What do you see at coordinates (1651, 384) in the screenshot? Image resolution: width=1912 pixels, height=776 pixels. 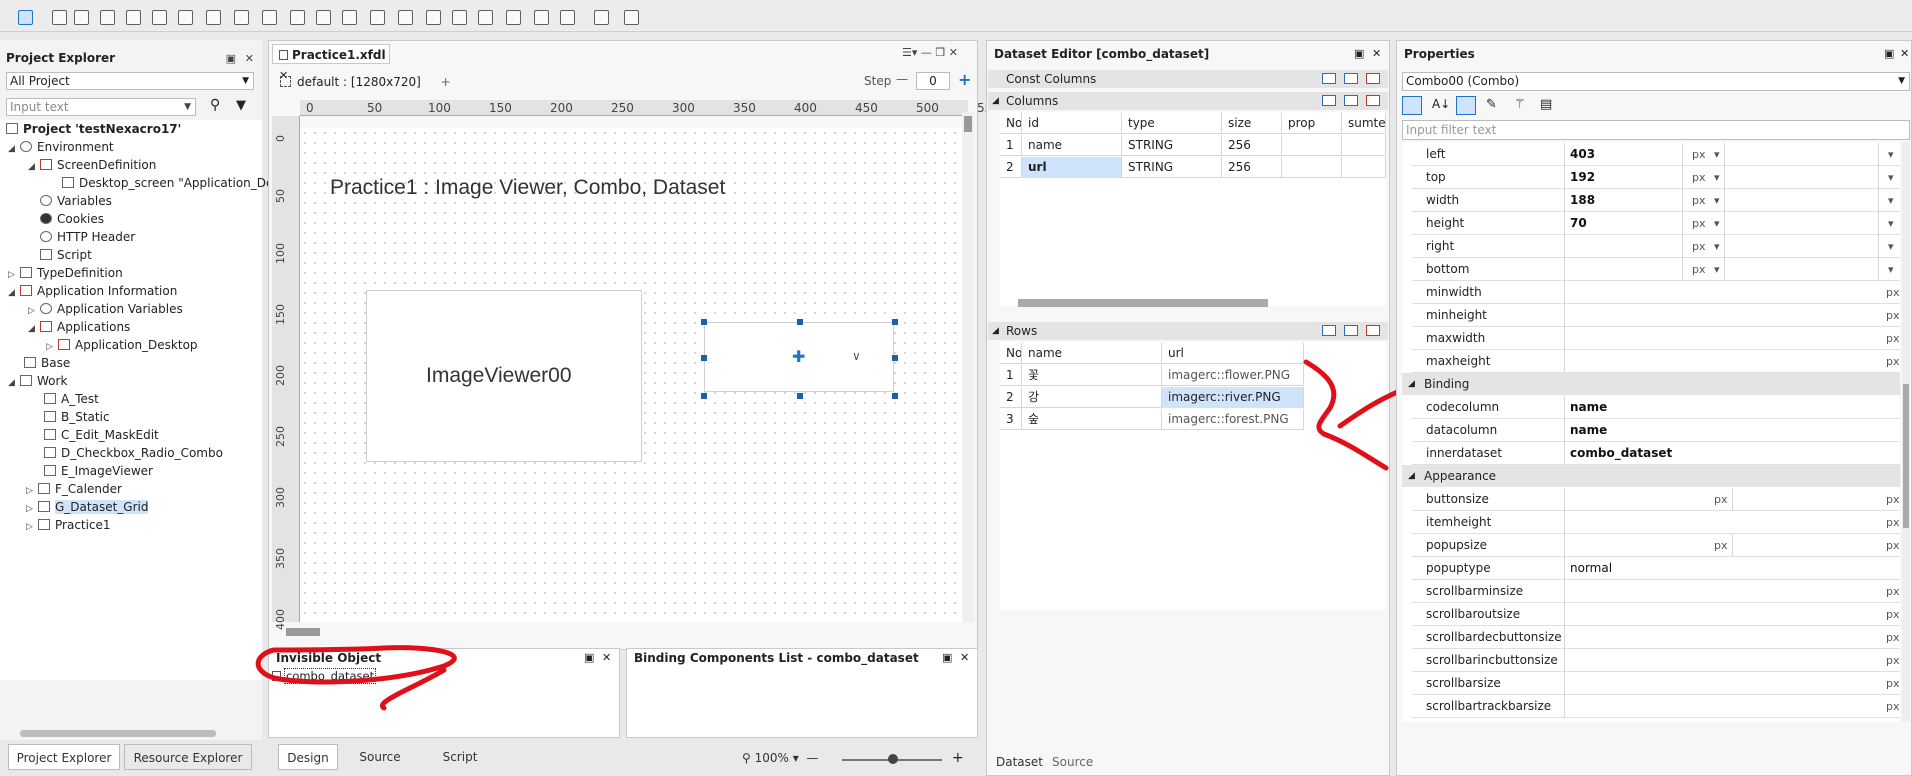 I see `property-category: ◢ Binding` at bounding box center [1651, 384].